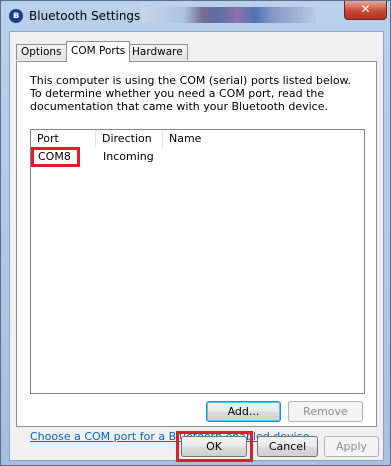 The width and height of the screenshot is (391, 466). Describe the element at coordinates (243, 139) in the screenshot. I see `column-header-name: Name` at that location.